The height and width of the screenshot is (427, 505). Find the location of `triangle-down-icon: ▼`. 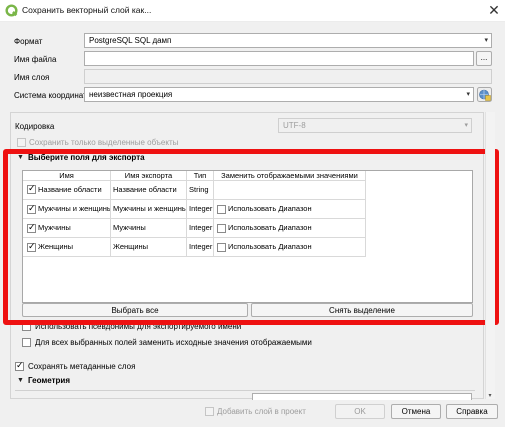

triangle-down-icon: ▼ is located at coordinates (20, 380).